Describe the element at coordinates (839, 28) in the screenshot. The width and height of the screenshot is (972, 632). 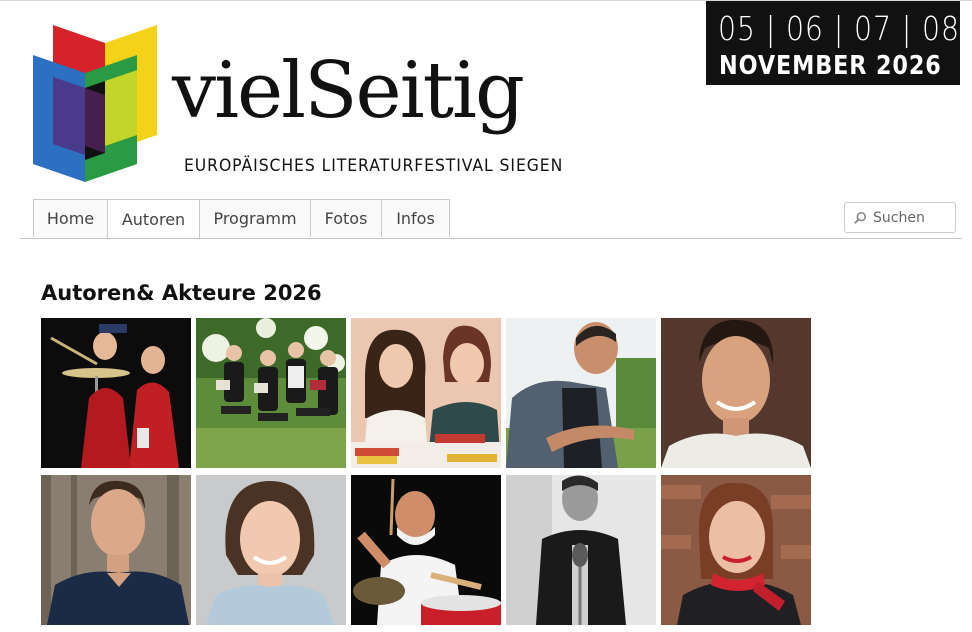
I see `festival-days: 05 | 06 | 07 | 08` at that location.